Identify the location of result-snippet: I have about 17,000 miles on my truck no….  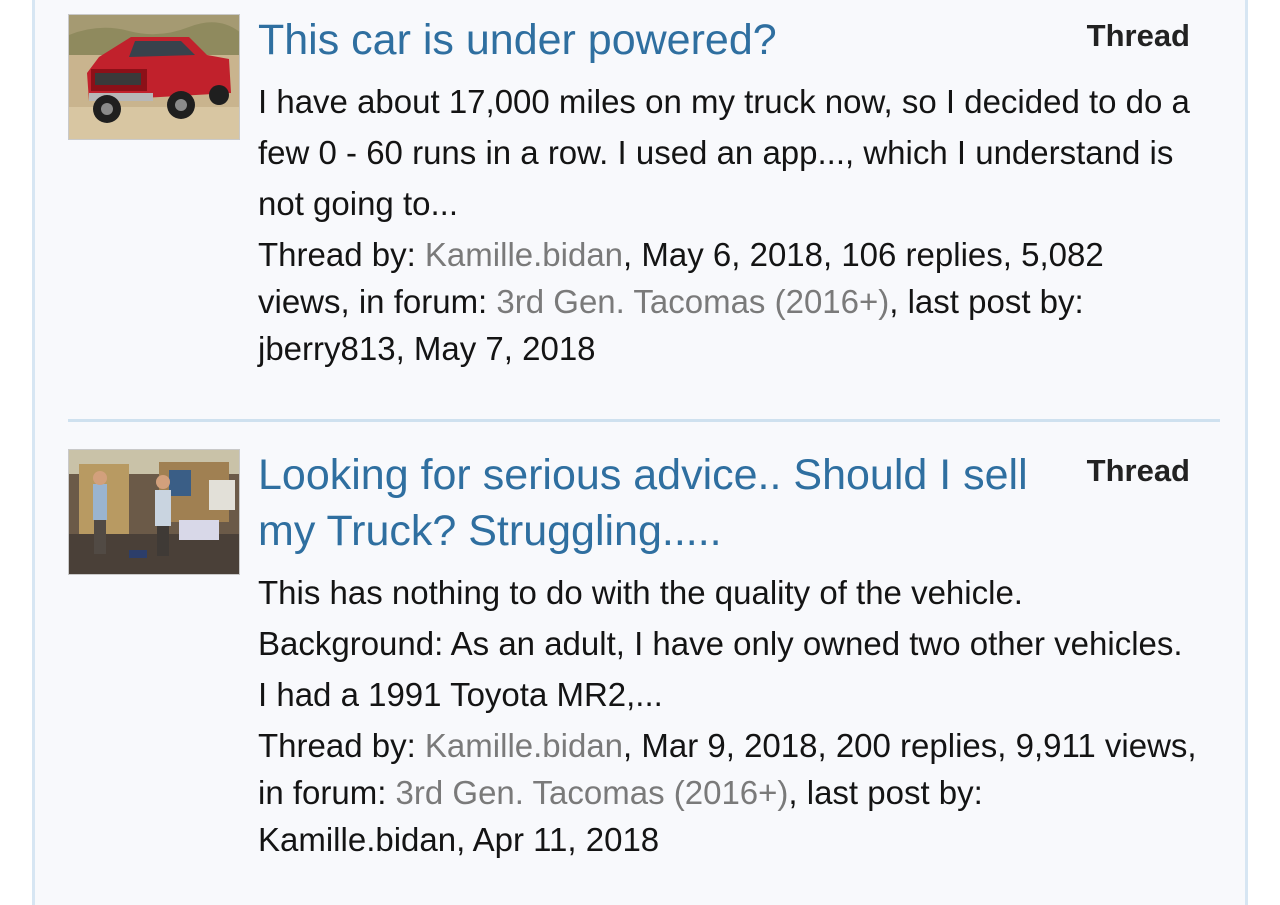
(724, 152).